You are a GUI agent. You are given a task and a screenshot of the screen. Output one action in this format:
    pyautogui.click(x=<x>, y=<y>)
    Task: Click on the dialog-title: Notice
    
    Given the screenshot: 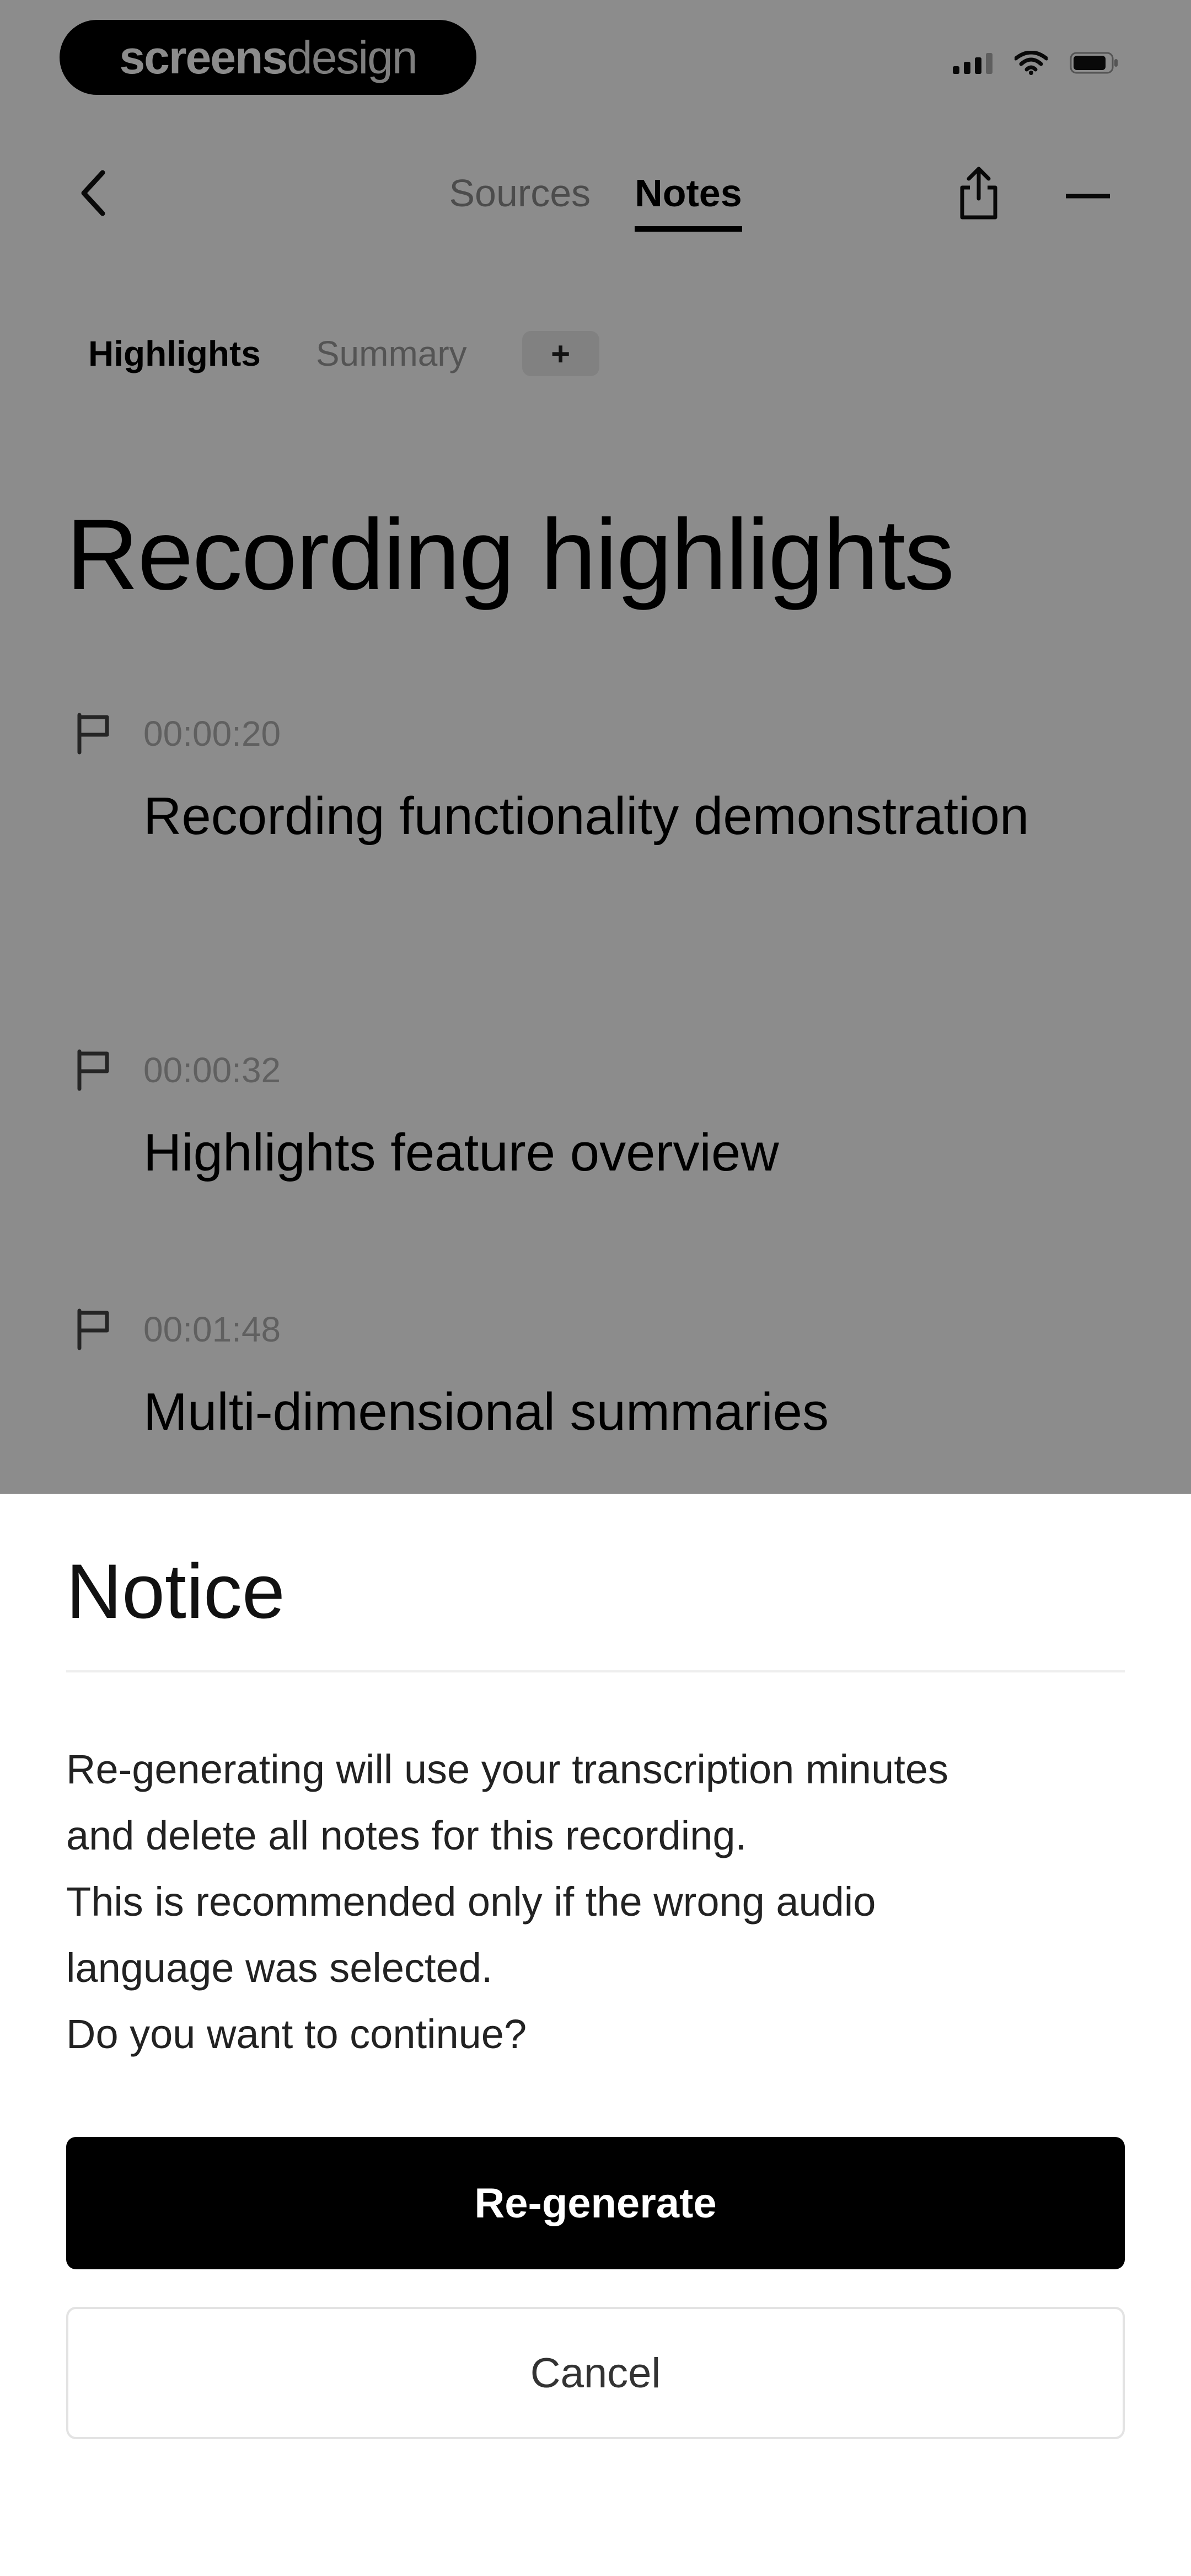 What is the action you would take?
    pyautogui.click(x=175, y=1591)
    